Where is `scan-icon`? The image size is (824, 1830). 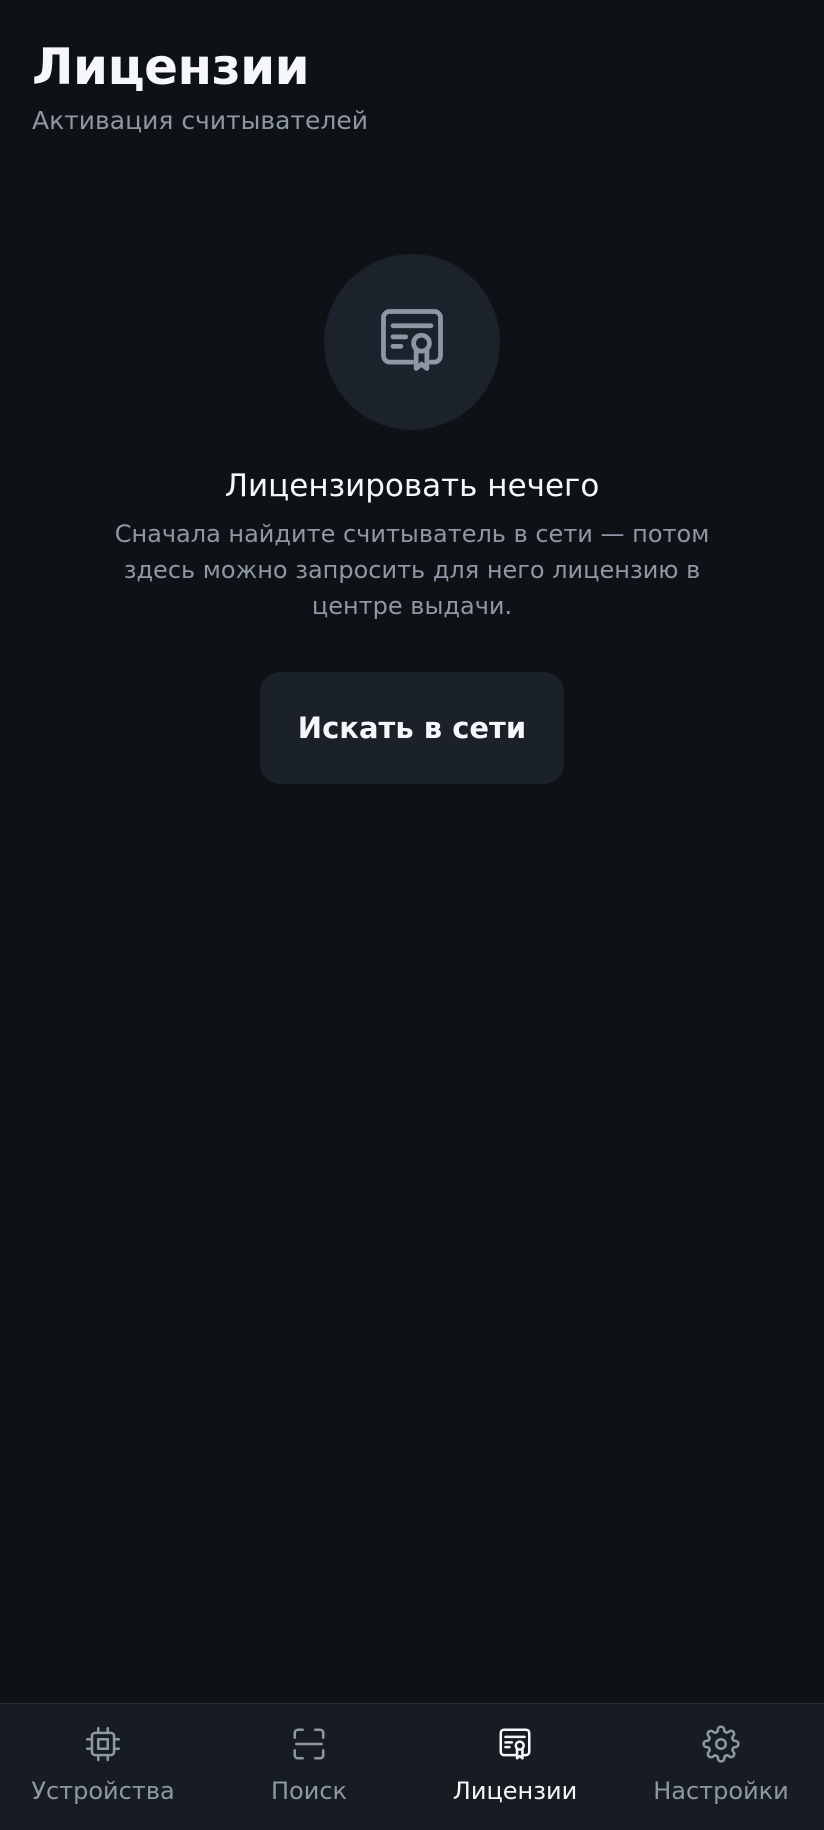
scan-icon is located at coordinates (309, 1744).